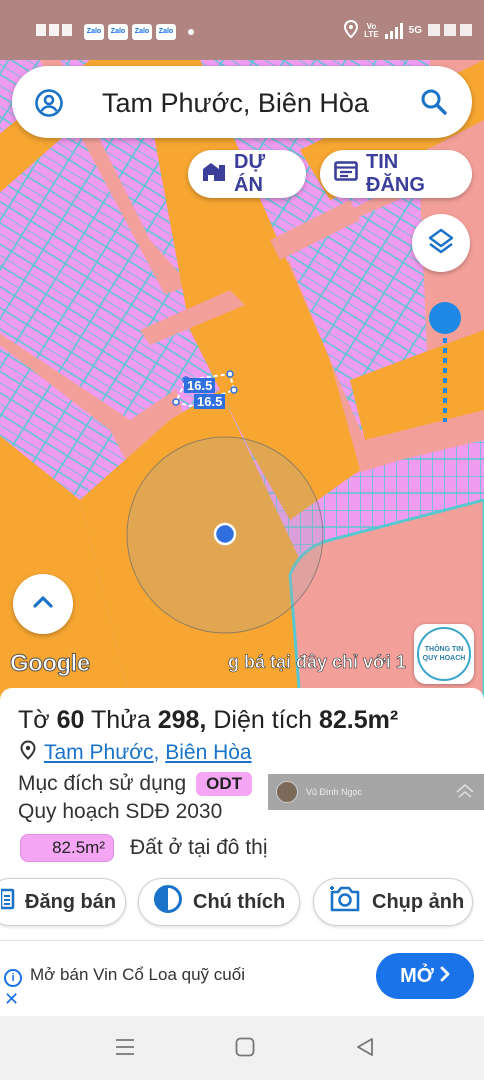 This screenshot has height=1080, width=484. Describe the element at coordinates (137, 975) in the screenshot. I see `ad-text: Mở bán Vin Cổ Loa quỹ cuối` at that location.